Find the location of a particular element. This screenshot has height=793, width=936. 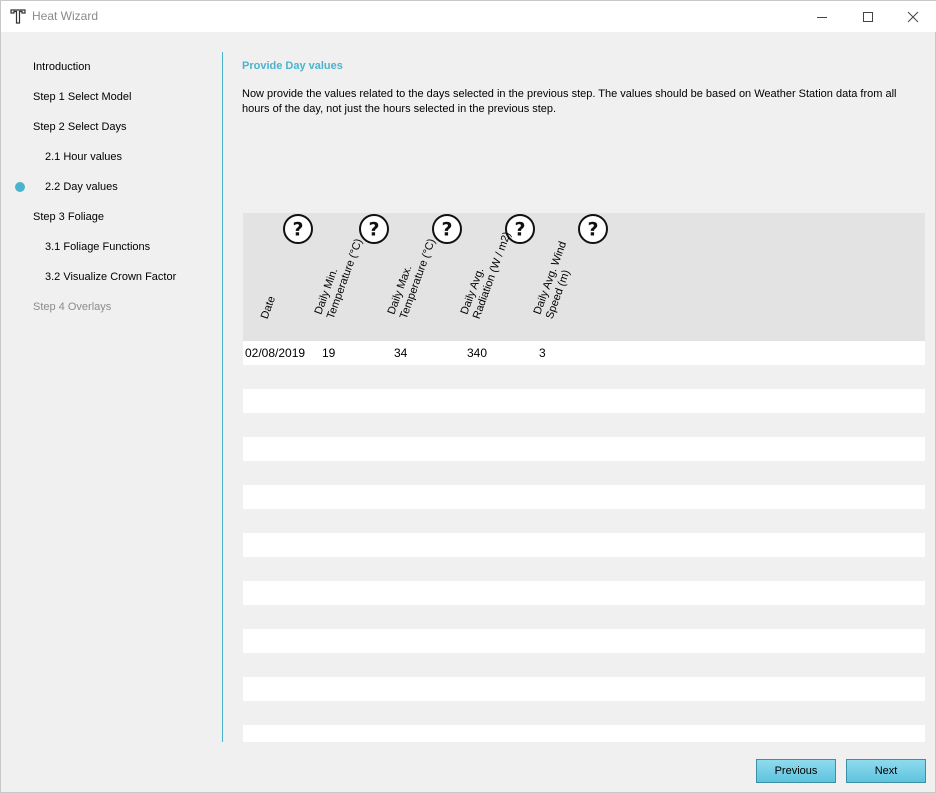

current-step-indicator is located at coordinates (20, 187).